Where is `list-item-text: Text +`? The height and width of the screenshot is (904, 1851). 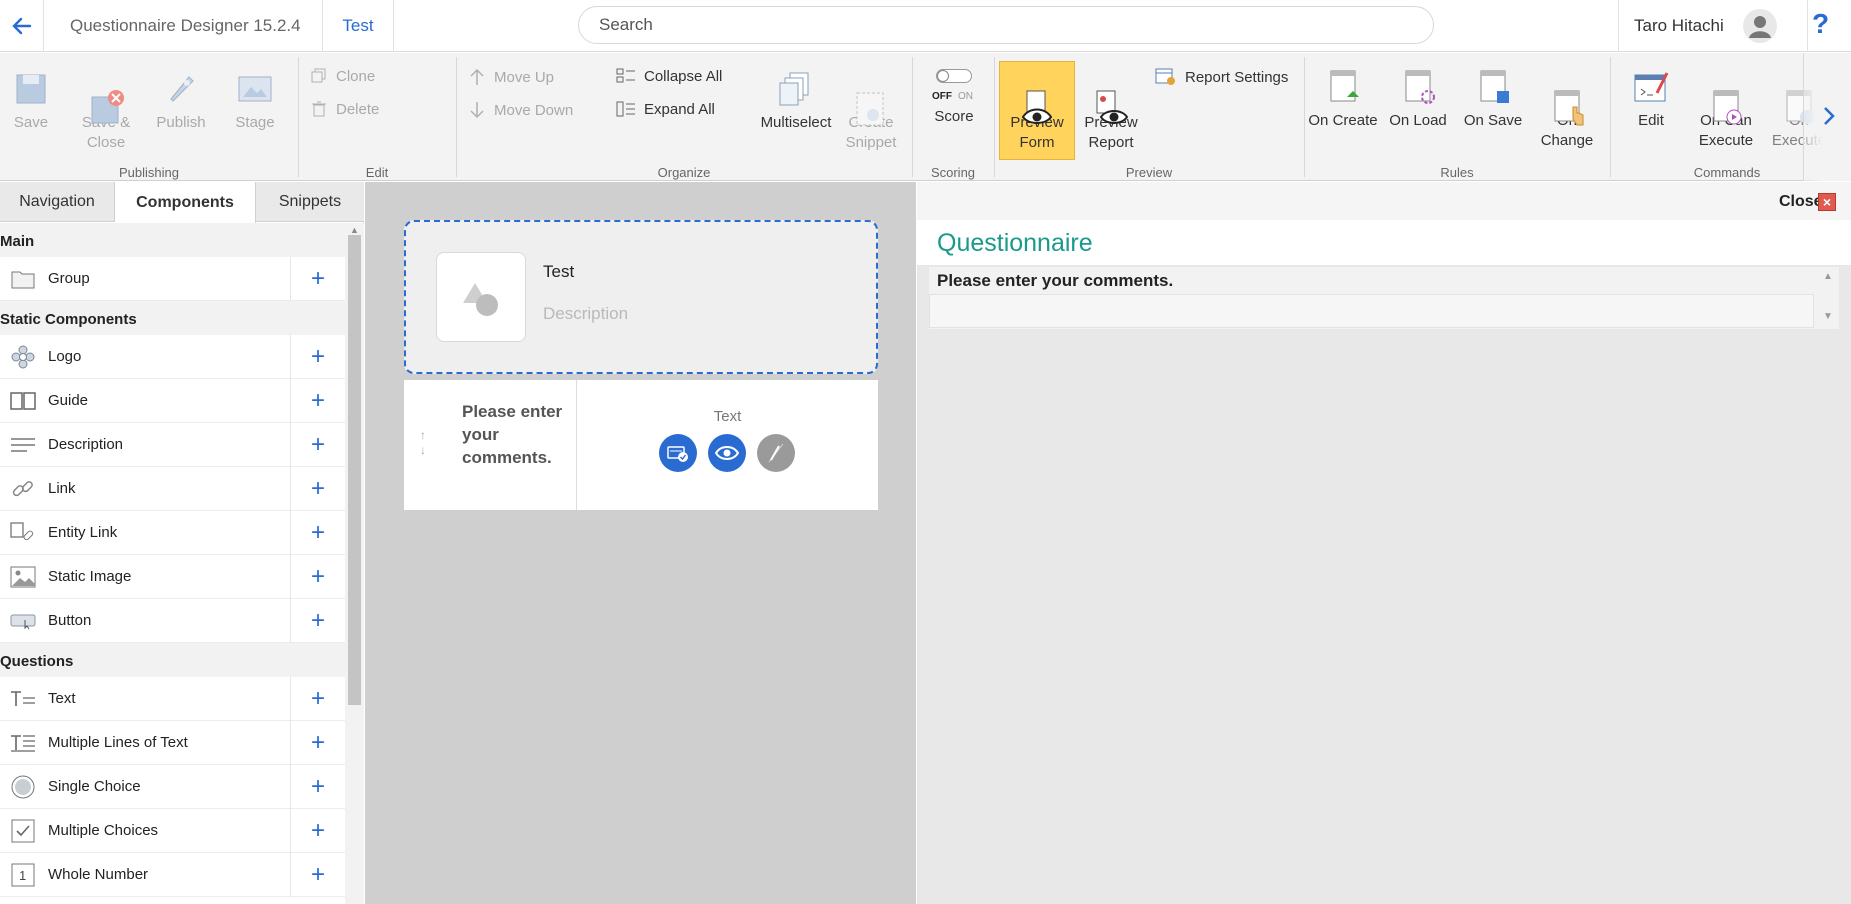 list-item-text: Text + is located at coordinates (172, 699).